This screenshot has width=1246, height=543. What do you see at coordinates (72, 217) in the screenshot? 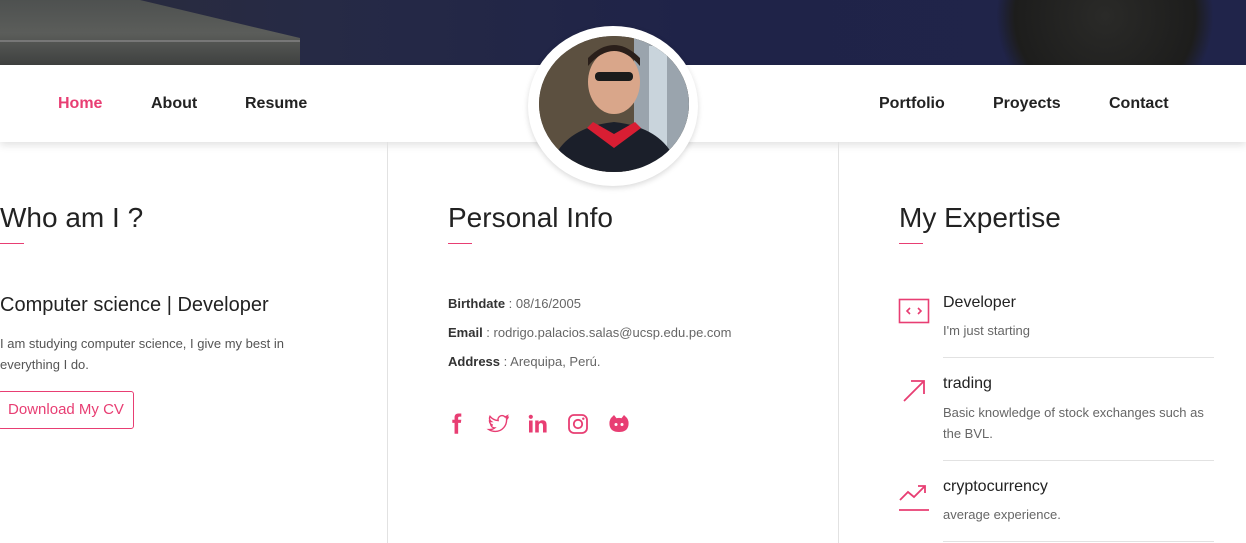
I see `about-title: Who am I ?` at bounding box center [72, 217].